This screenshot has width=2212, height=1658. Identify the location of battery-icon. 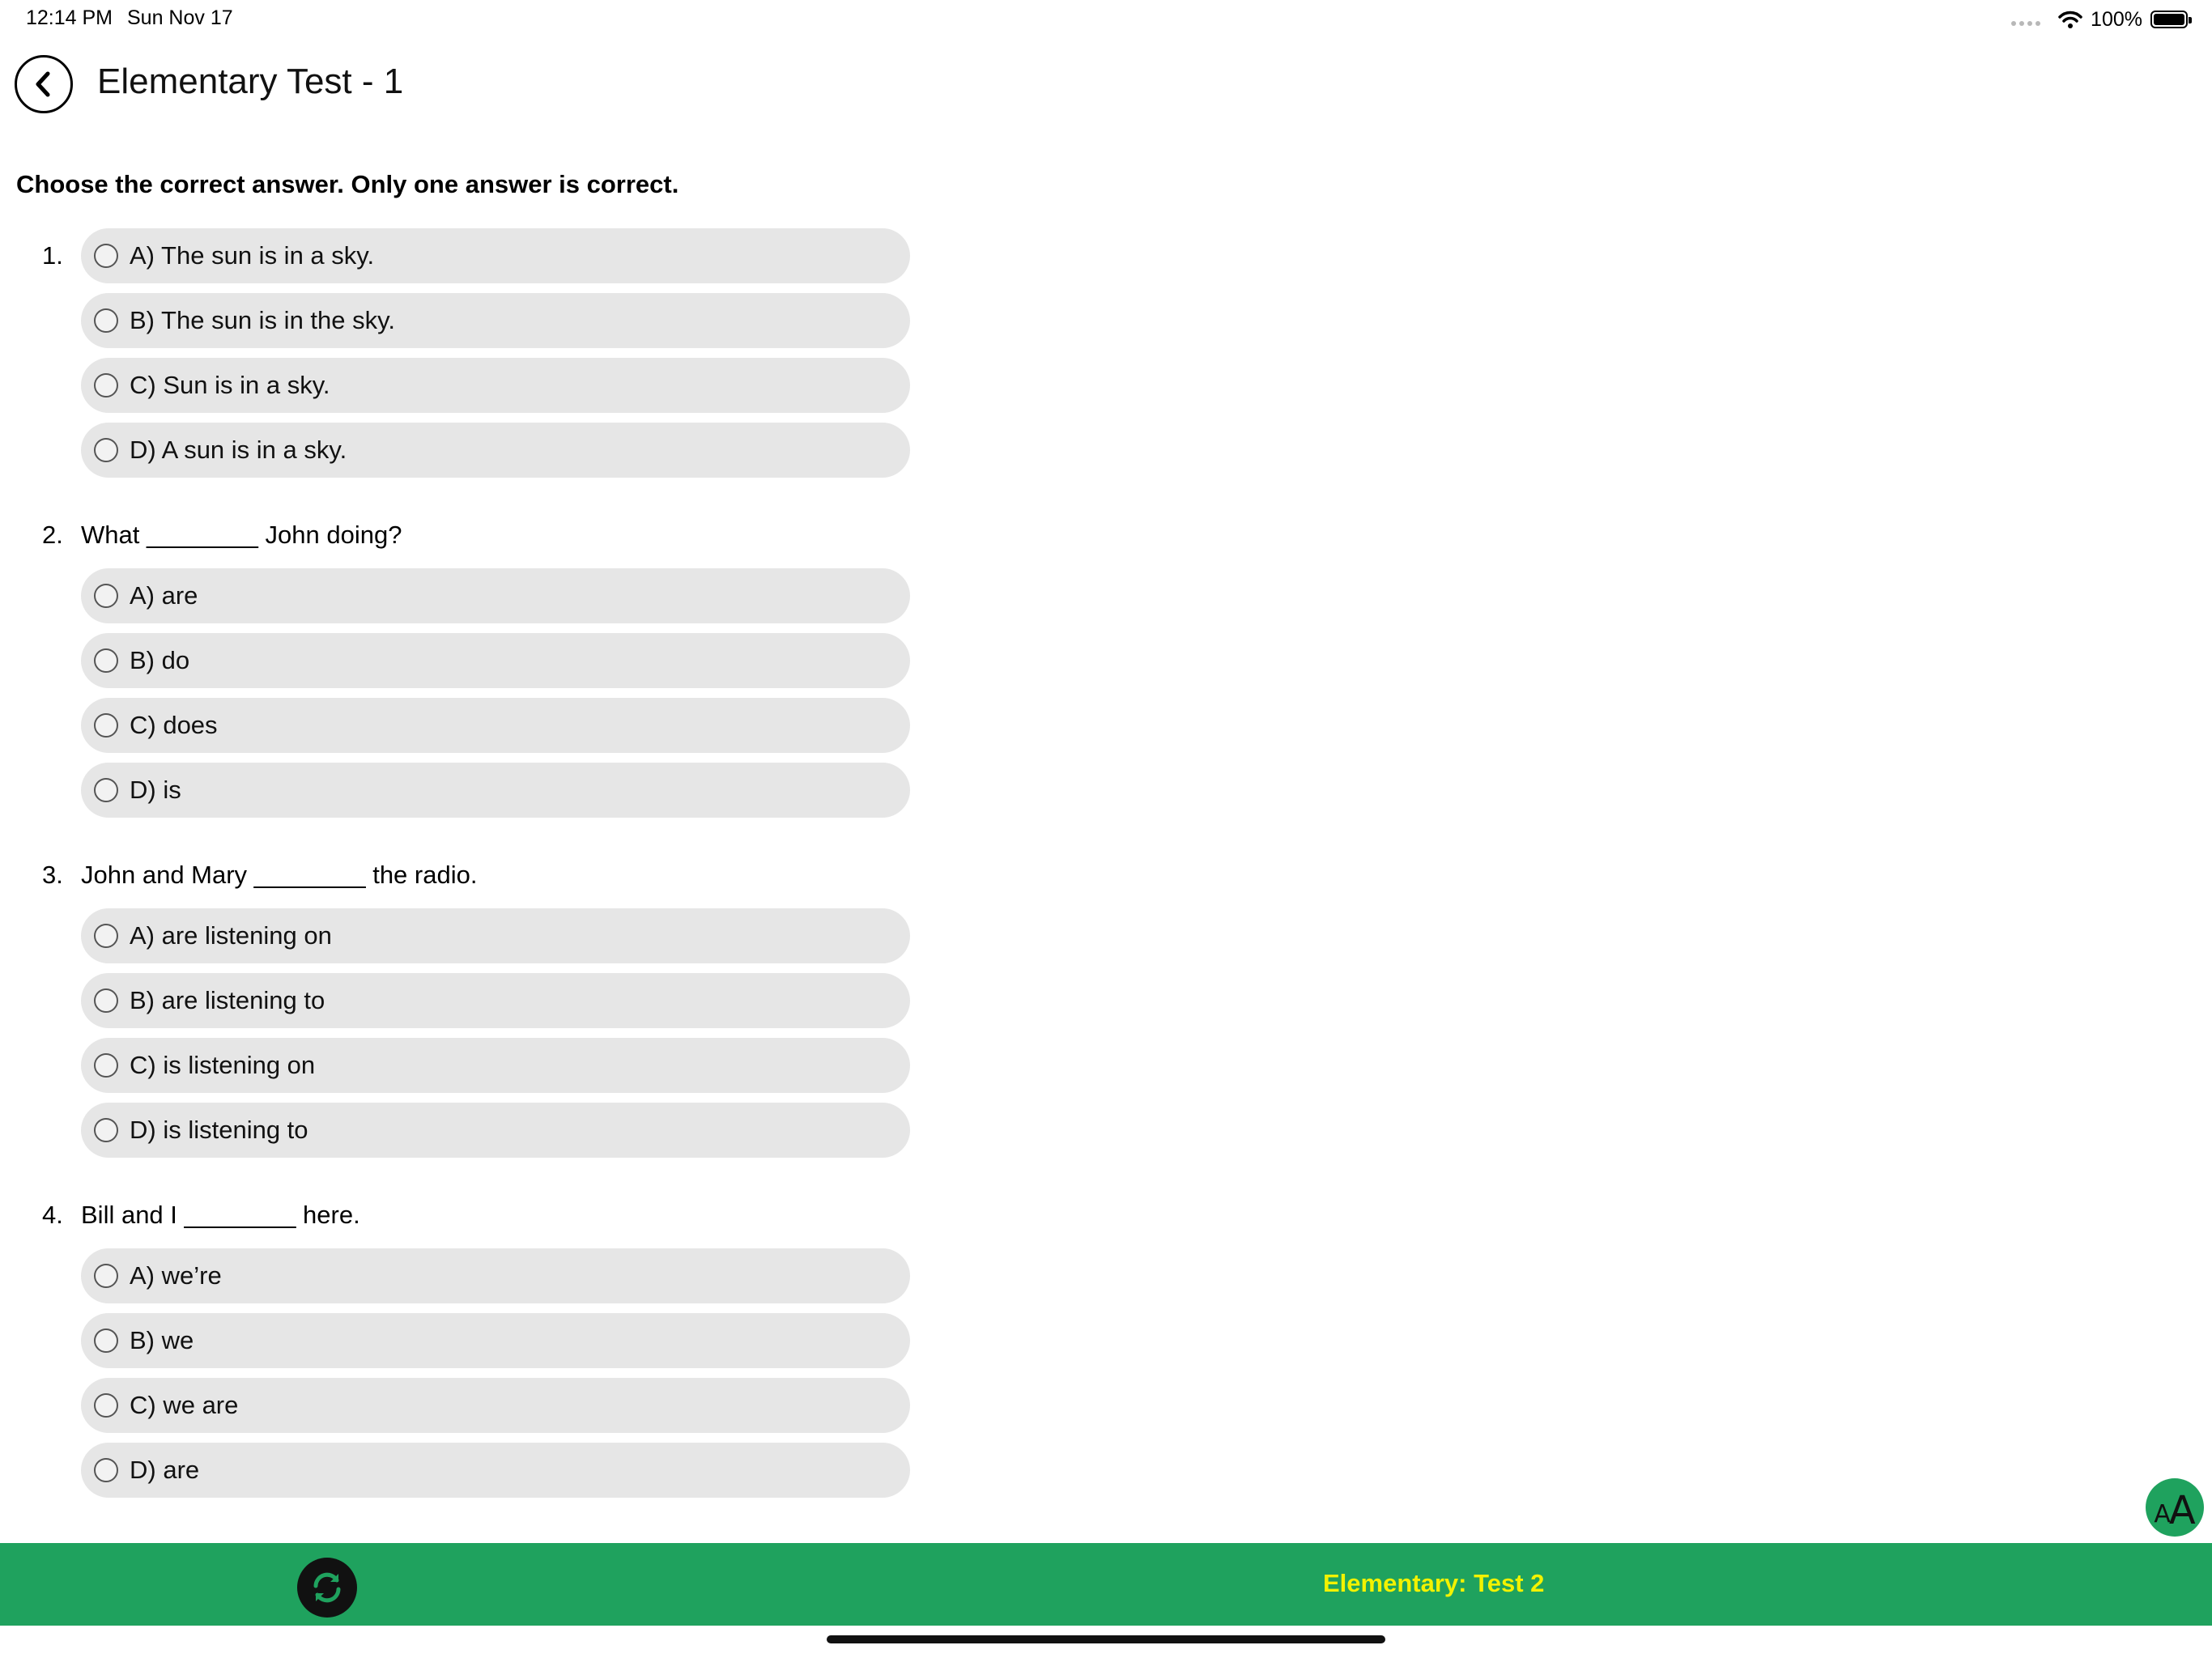
(2171, 19).